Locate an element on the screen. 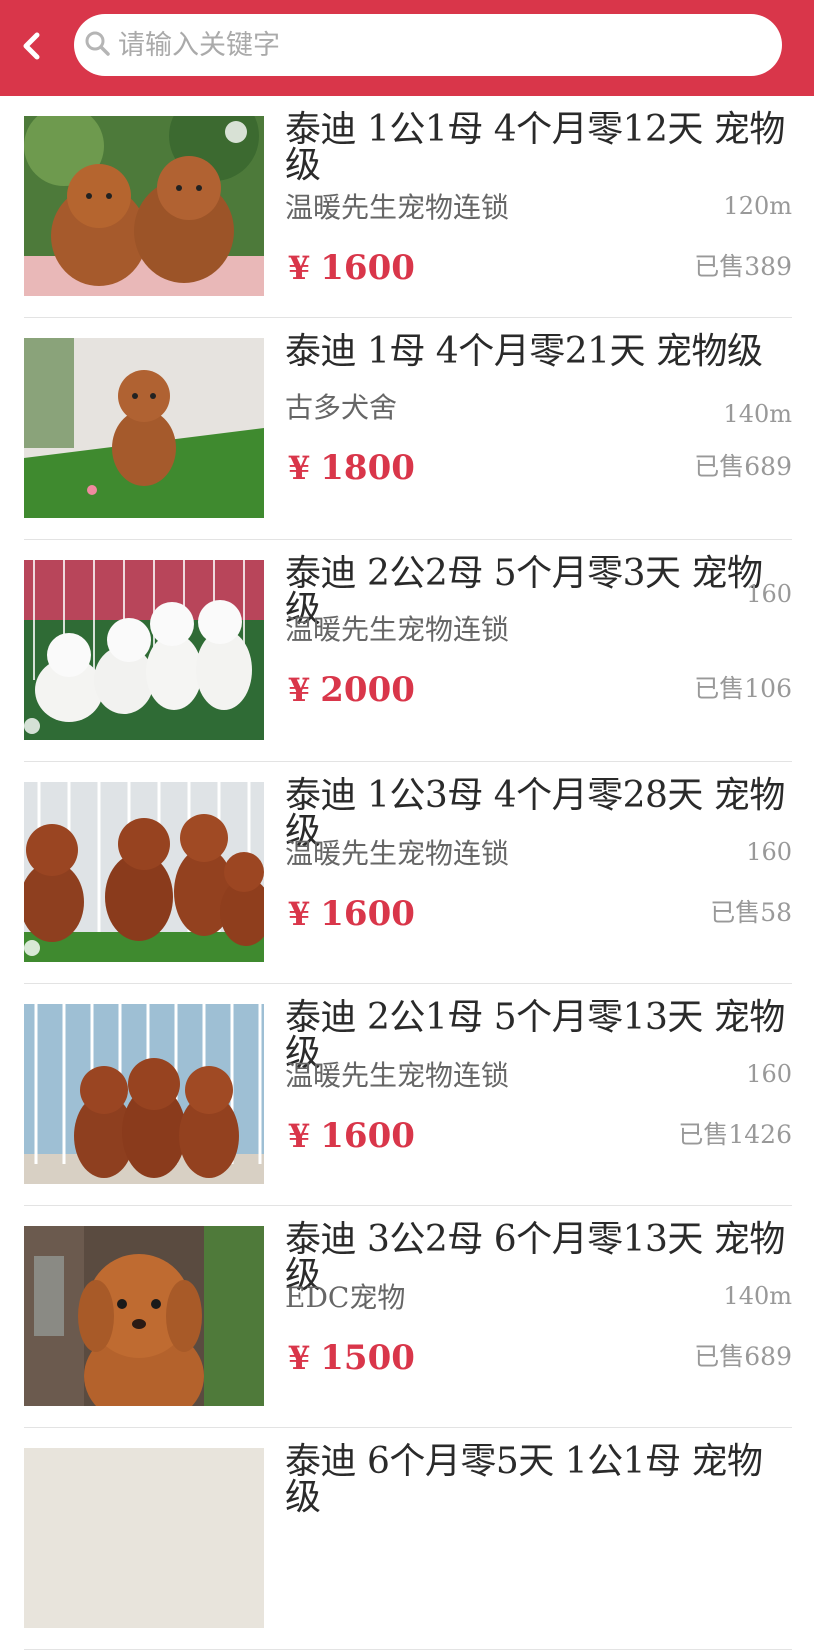  search-icon is located at coordinates (97, 43).